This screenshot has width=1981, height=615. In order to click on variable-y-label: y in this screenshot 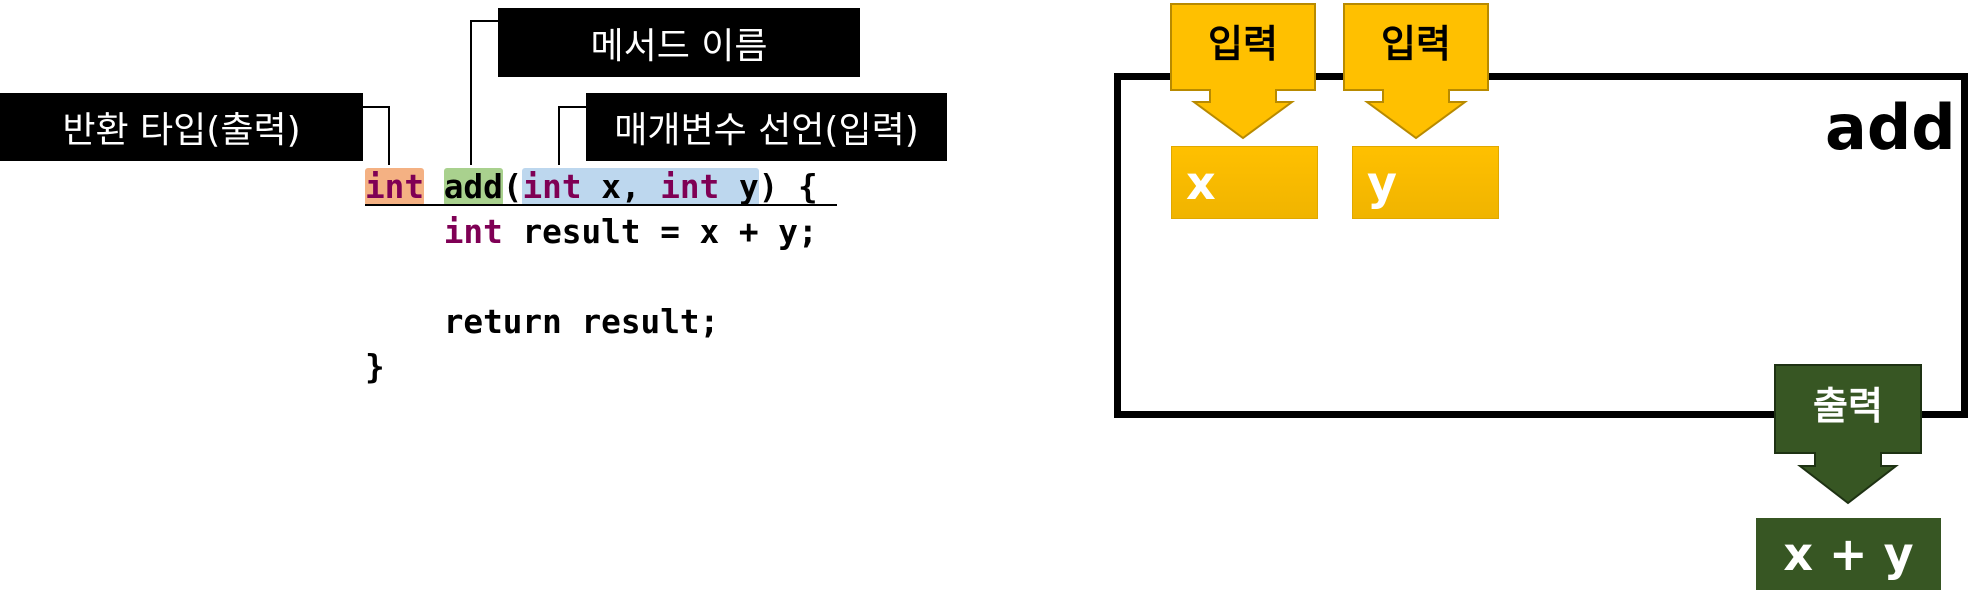, I will do `click(1382, 182)`.